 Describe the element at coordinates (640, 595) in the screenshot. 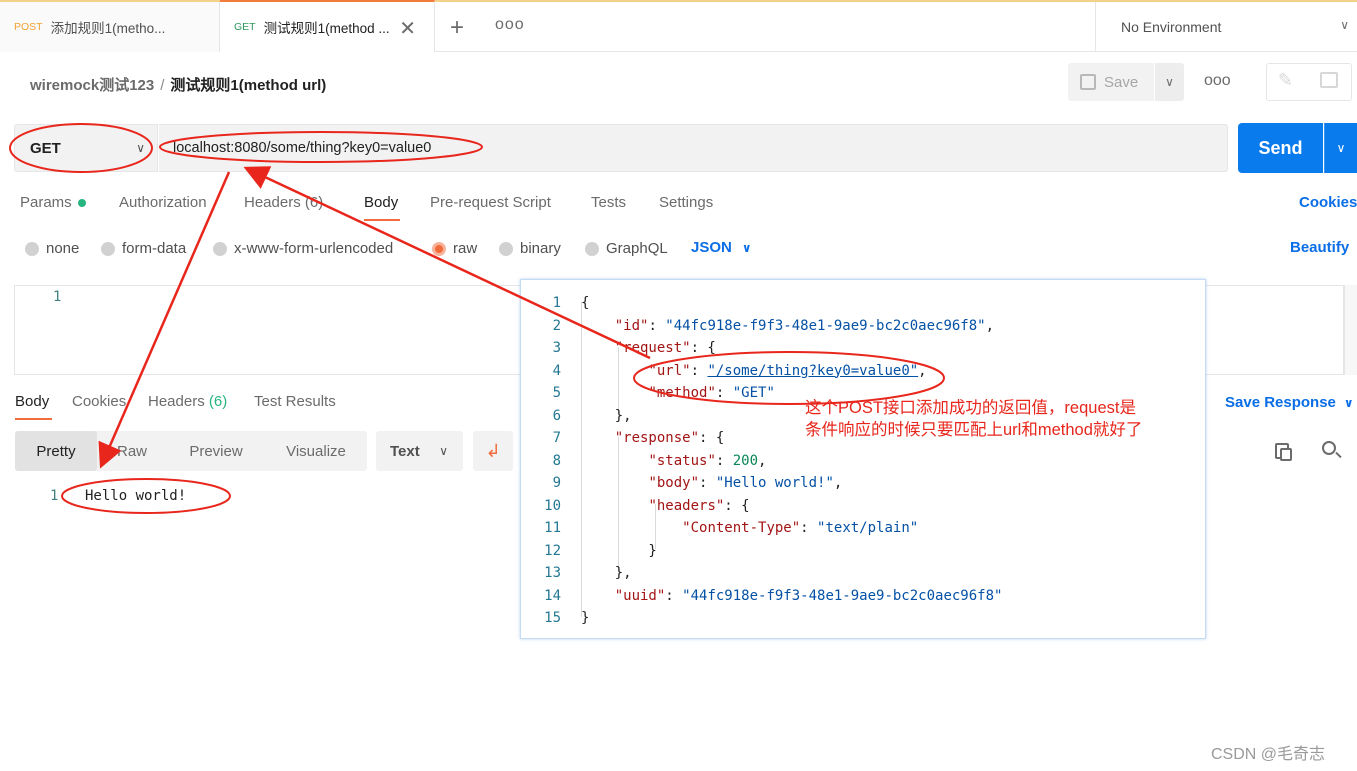

I see `json-key: "uuid"` at that location.